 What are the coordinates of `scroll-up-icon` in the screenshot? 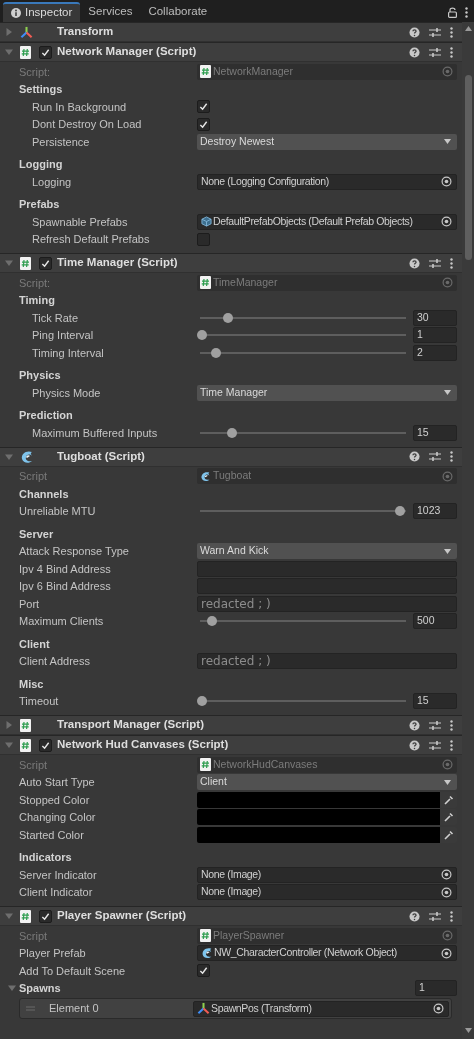 It's located at (468, 28).